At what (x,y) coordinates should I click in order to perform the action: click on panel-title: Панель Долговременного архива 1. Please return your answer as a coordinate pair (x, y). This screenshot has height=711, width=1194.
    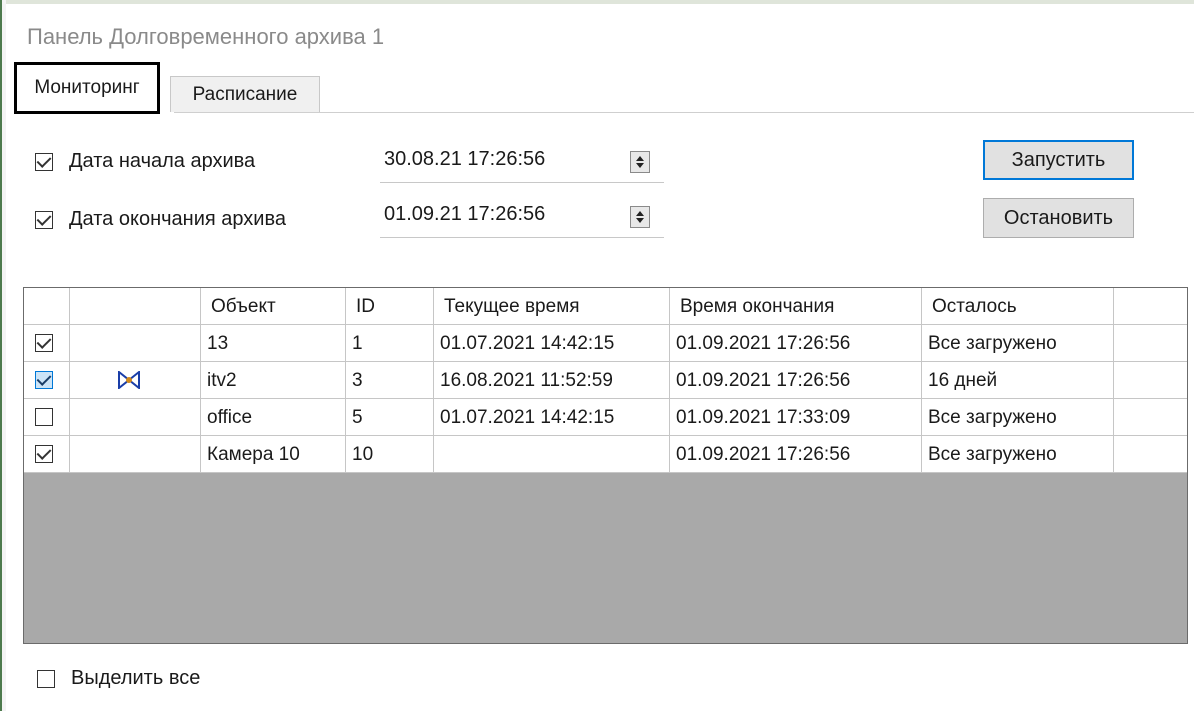
    Looking at the image, I should click on (206, 36).